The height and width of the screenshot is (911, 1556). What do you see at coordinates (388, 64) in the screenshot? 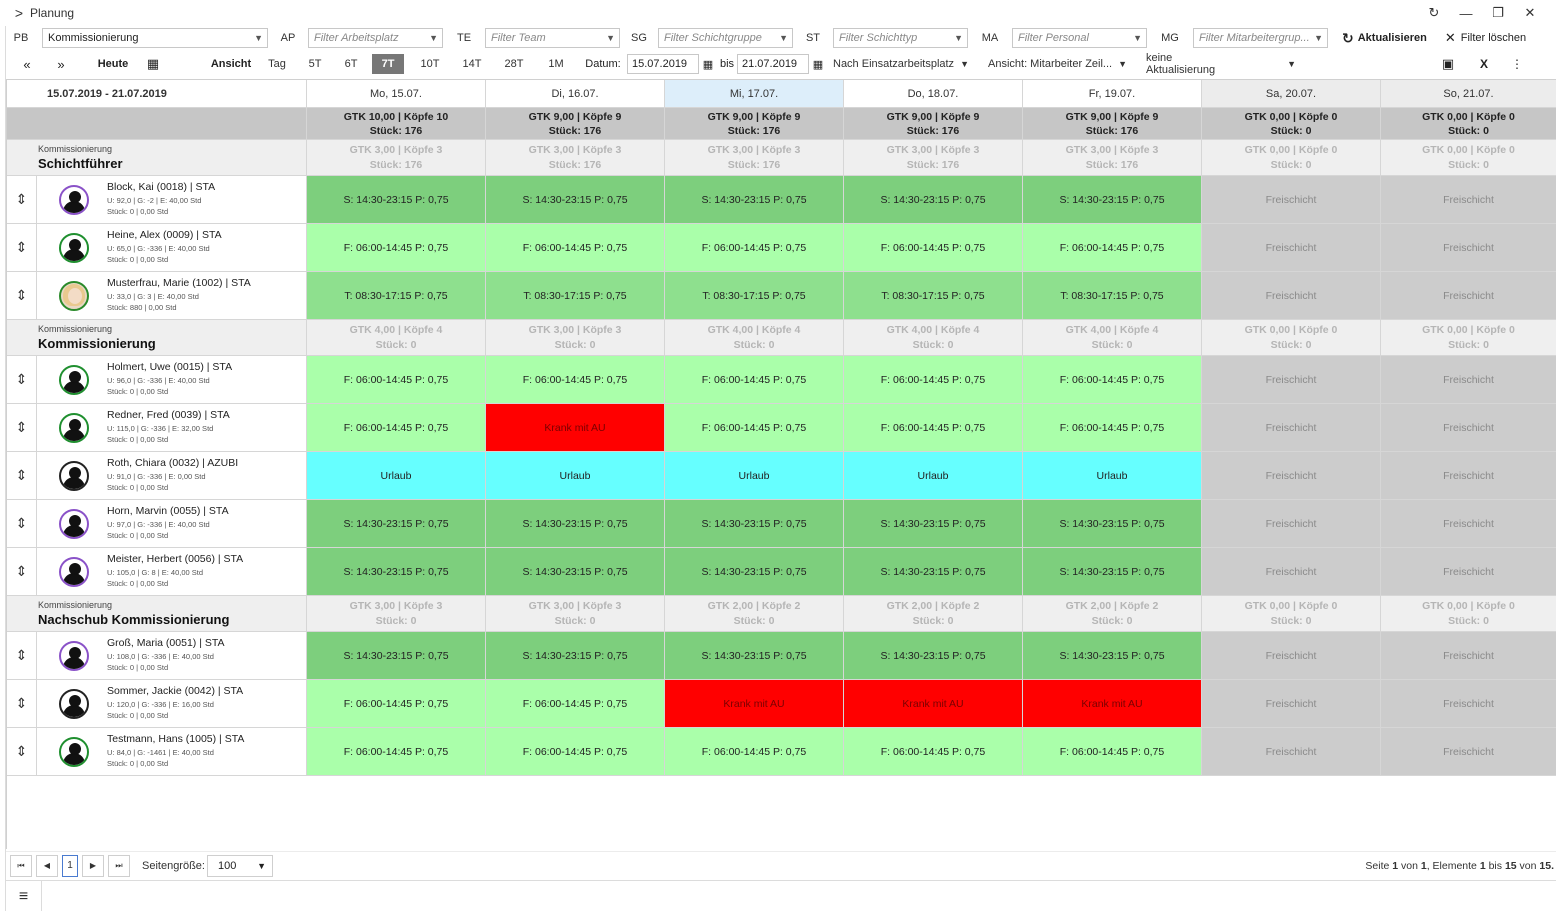
I see `view-7t: 7T` at bounding box center [388, 64].